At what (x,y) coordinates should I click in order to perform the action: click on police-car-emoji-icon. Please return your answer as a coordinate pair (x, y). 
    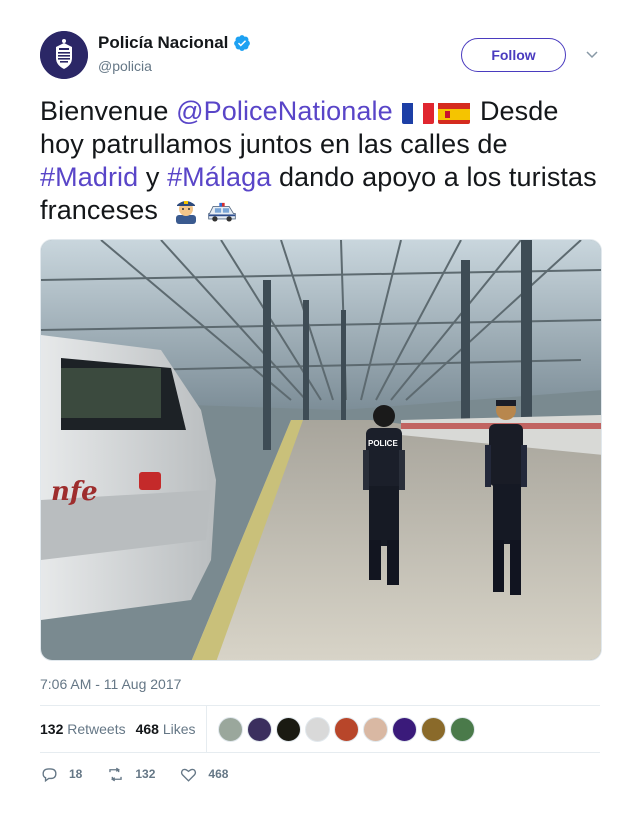
    Looking at the image, I should click on (221, 212).